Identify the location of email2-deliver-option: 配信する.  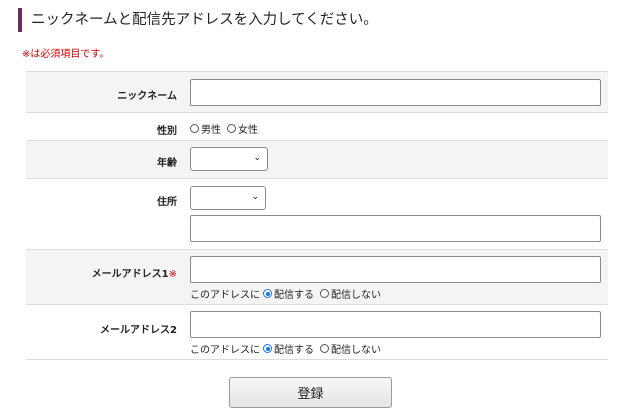
(288, 348).